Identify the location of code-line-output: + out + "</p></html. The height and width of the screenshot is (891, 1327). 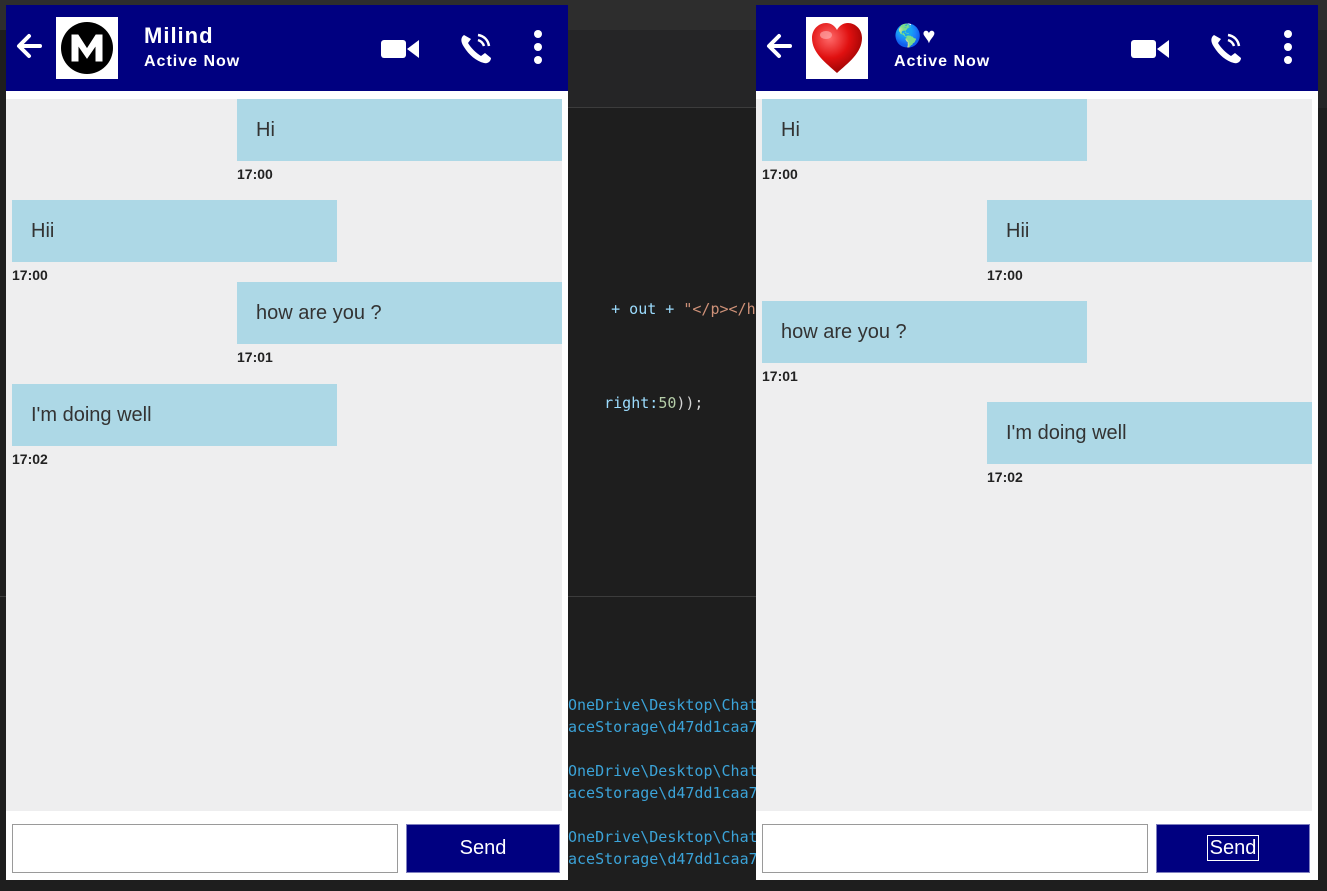
(697, 309).